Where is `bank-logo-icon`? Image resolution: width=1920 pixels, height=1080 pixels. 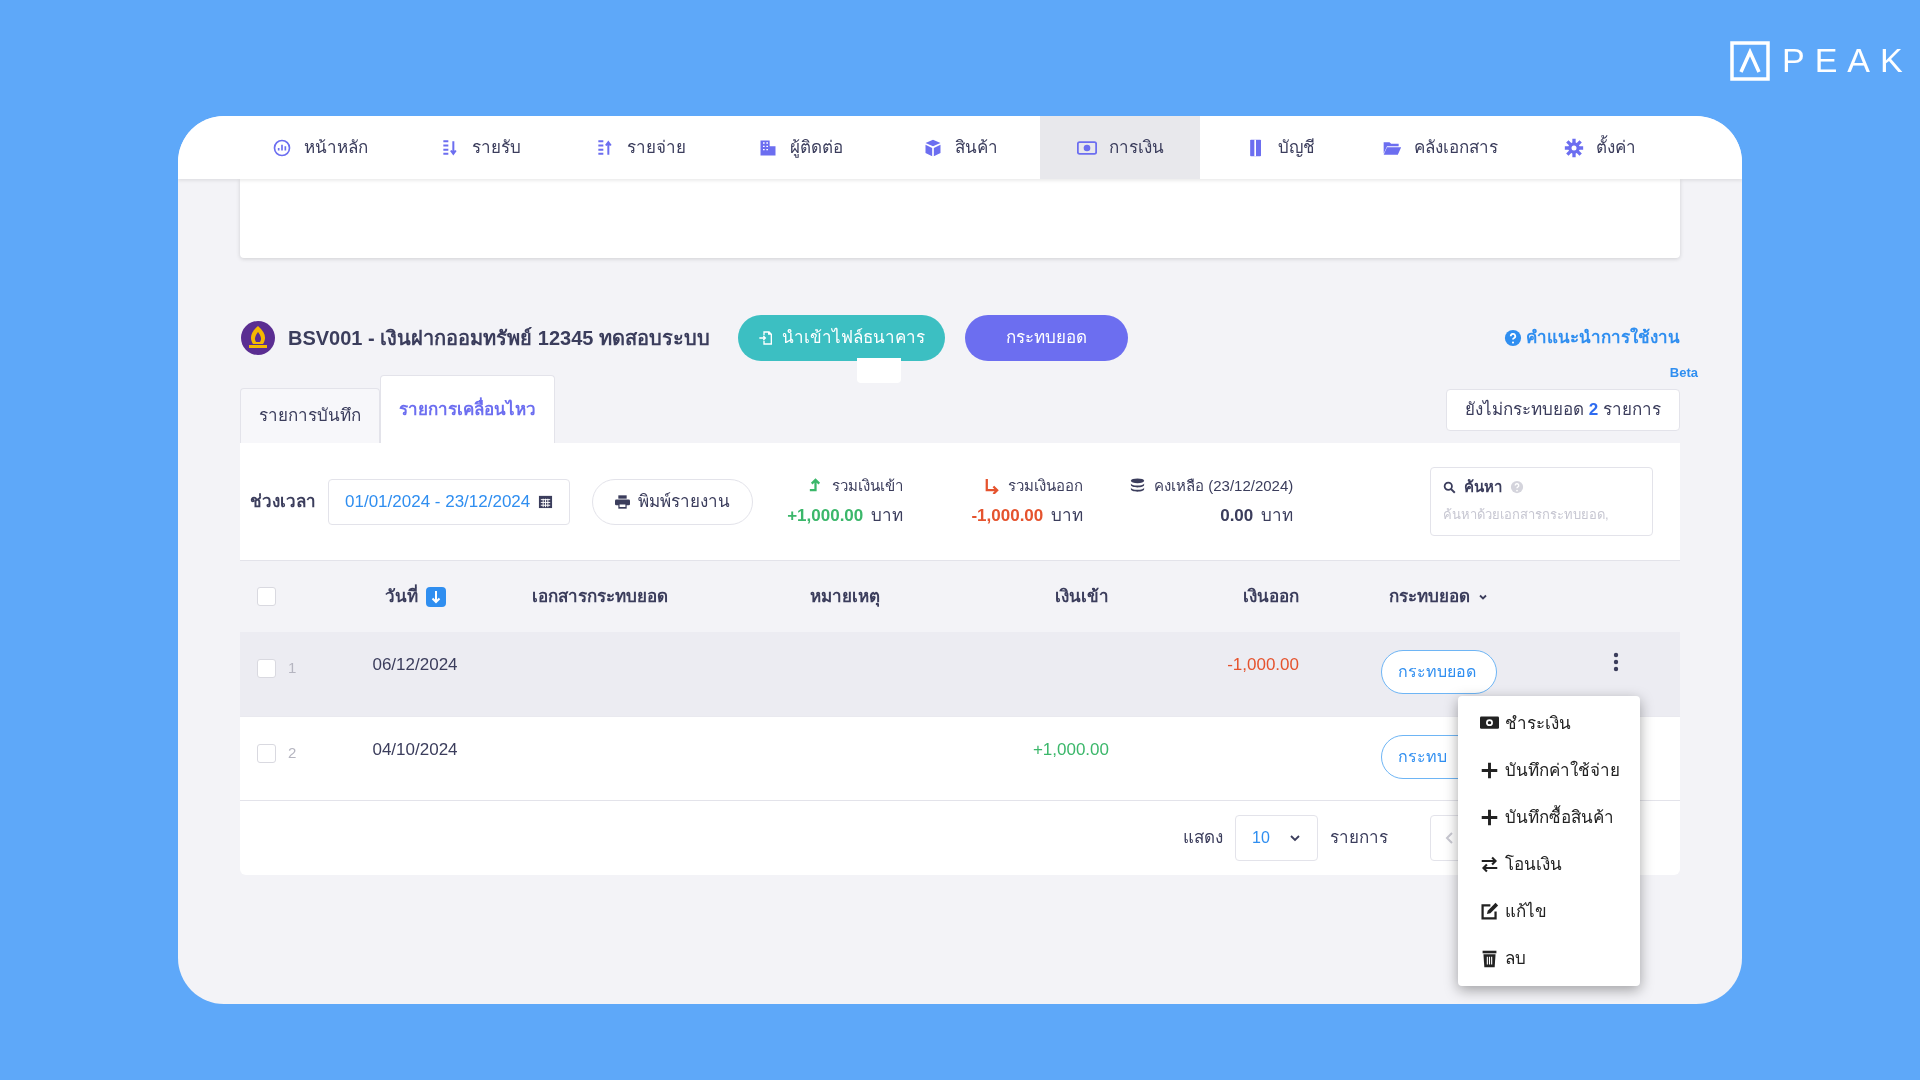 bank-logo-icon is located at coordinates (258, 338).